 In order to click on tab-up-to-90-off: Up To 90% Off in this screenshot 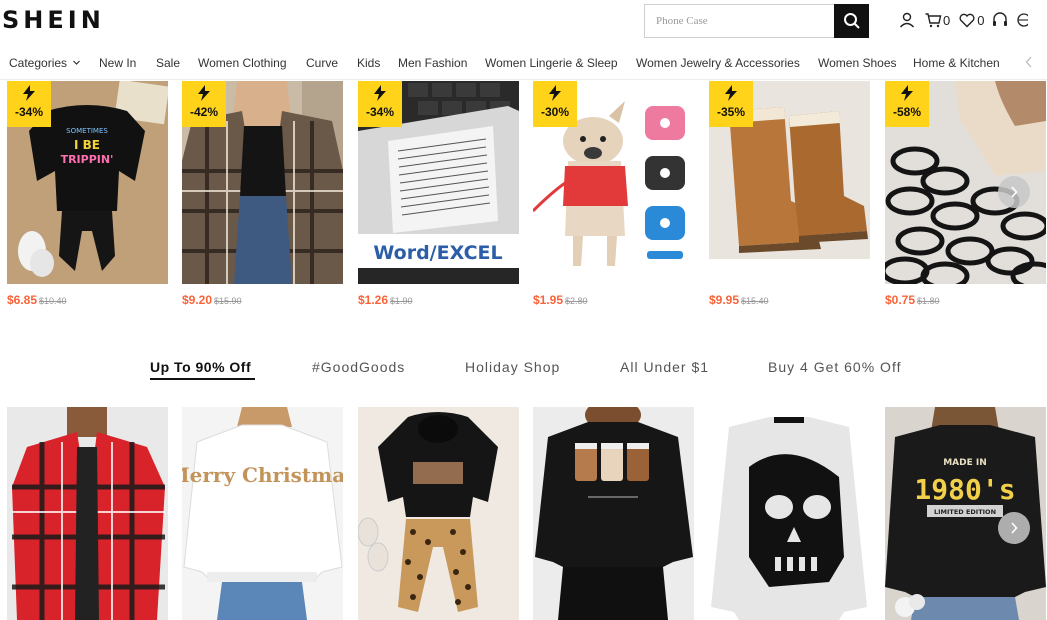, I will do `click(200, 367)`.